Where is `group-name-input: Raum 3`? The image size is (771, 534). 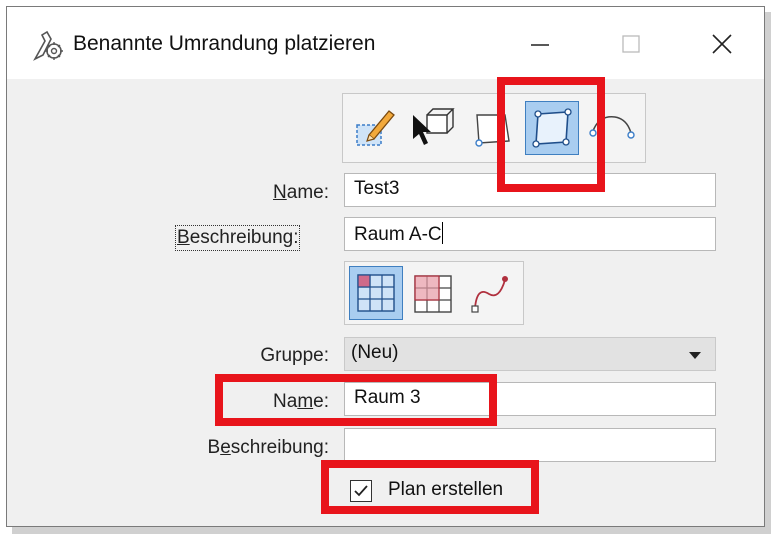 group-name-input: Raum 3 is located at coordinates (530, 399).